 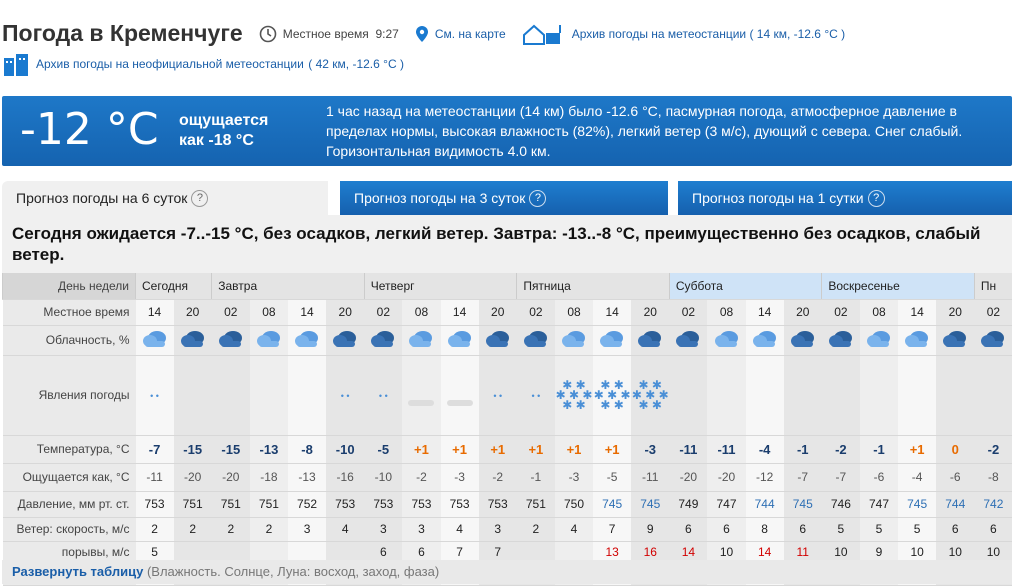 What do you see at coordinates (288, 286) in the screenshot?
I see `day-header: Завтра` at bounding box center [288, 286].